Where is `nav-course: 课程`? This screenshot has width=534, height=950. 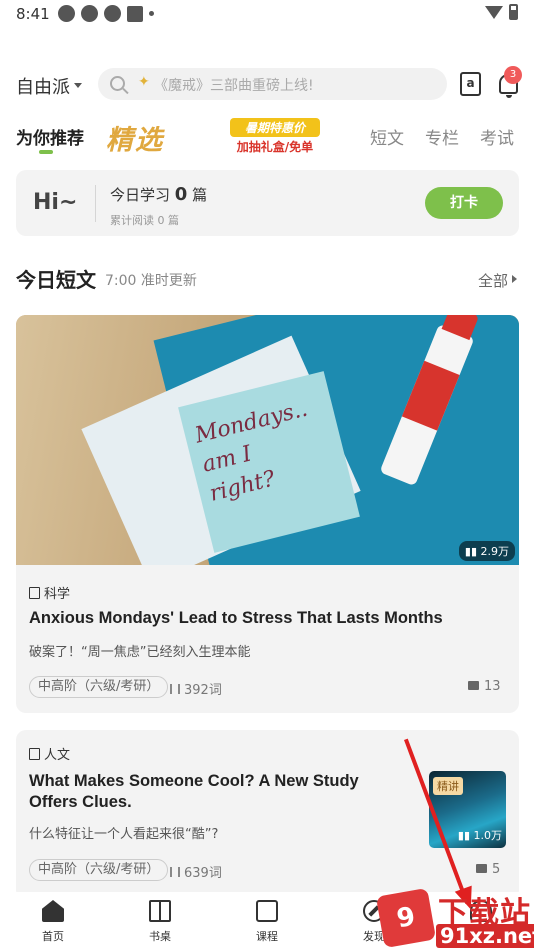 nav-course: 课程 is located at coordinates (267, 922).